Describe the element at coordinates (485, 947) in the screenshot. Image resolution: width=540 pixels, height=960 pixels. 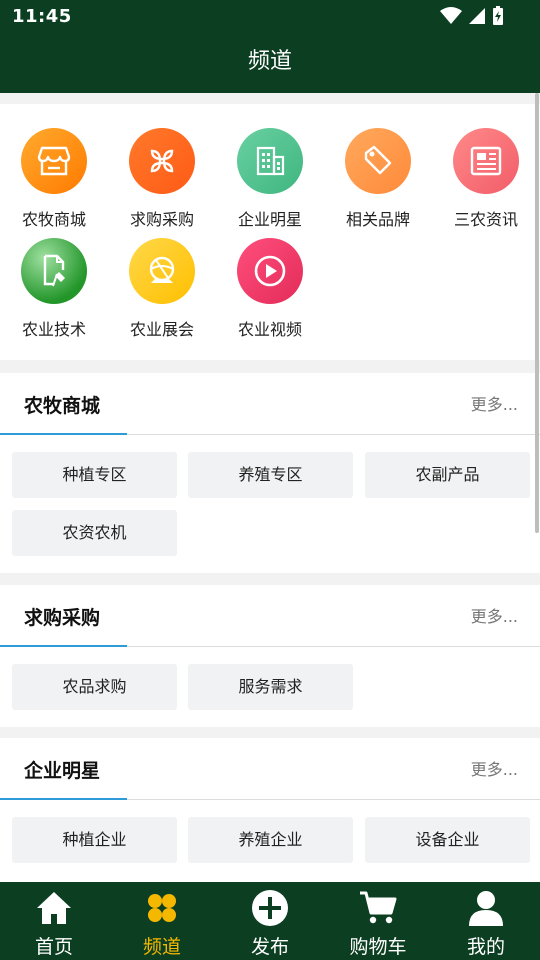
I see `nav-label: 我的` at that location.